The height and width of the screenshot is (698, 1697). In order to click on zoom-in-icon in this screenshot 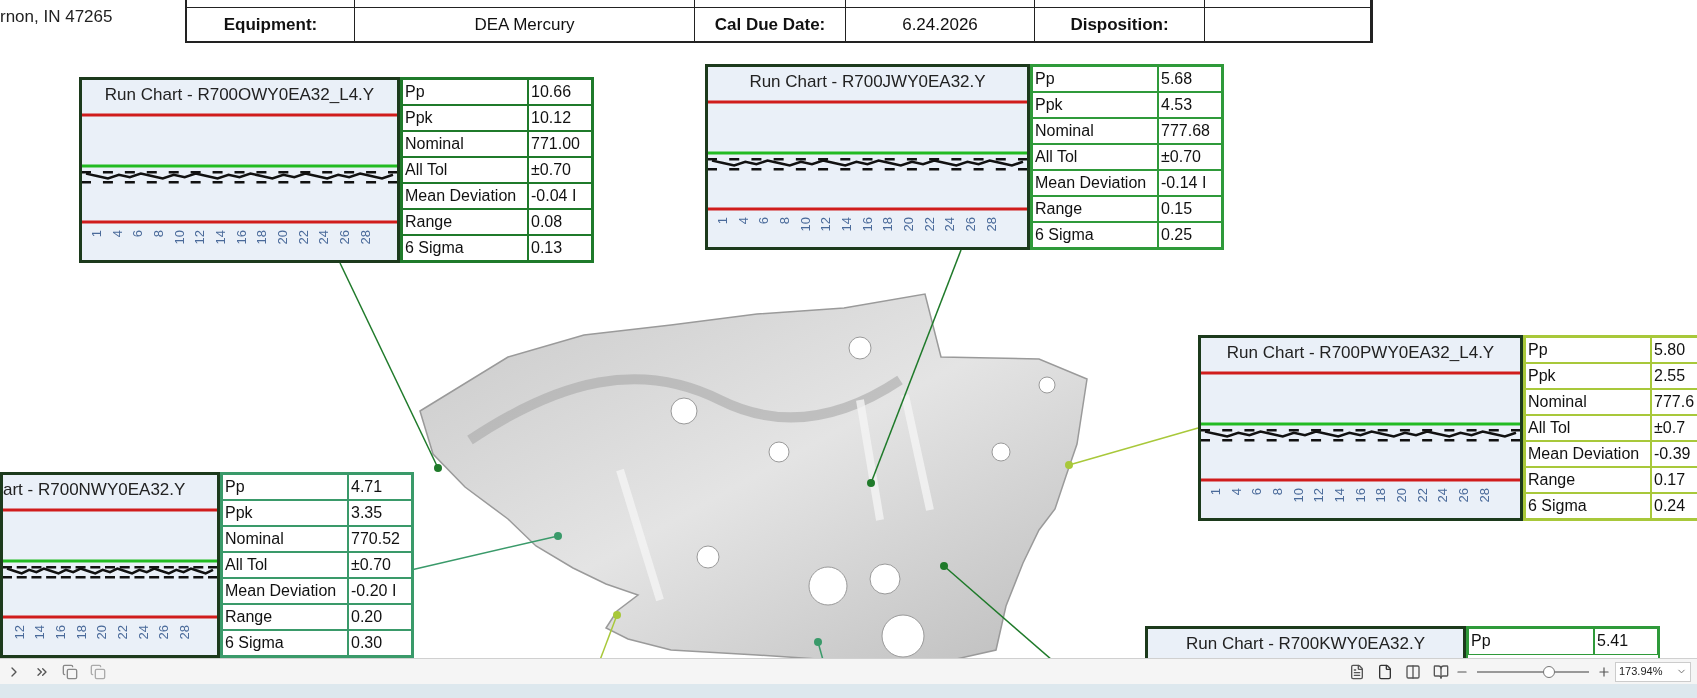, I will do `click(1604, 671)`.